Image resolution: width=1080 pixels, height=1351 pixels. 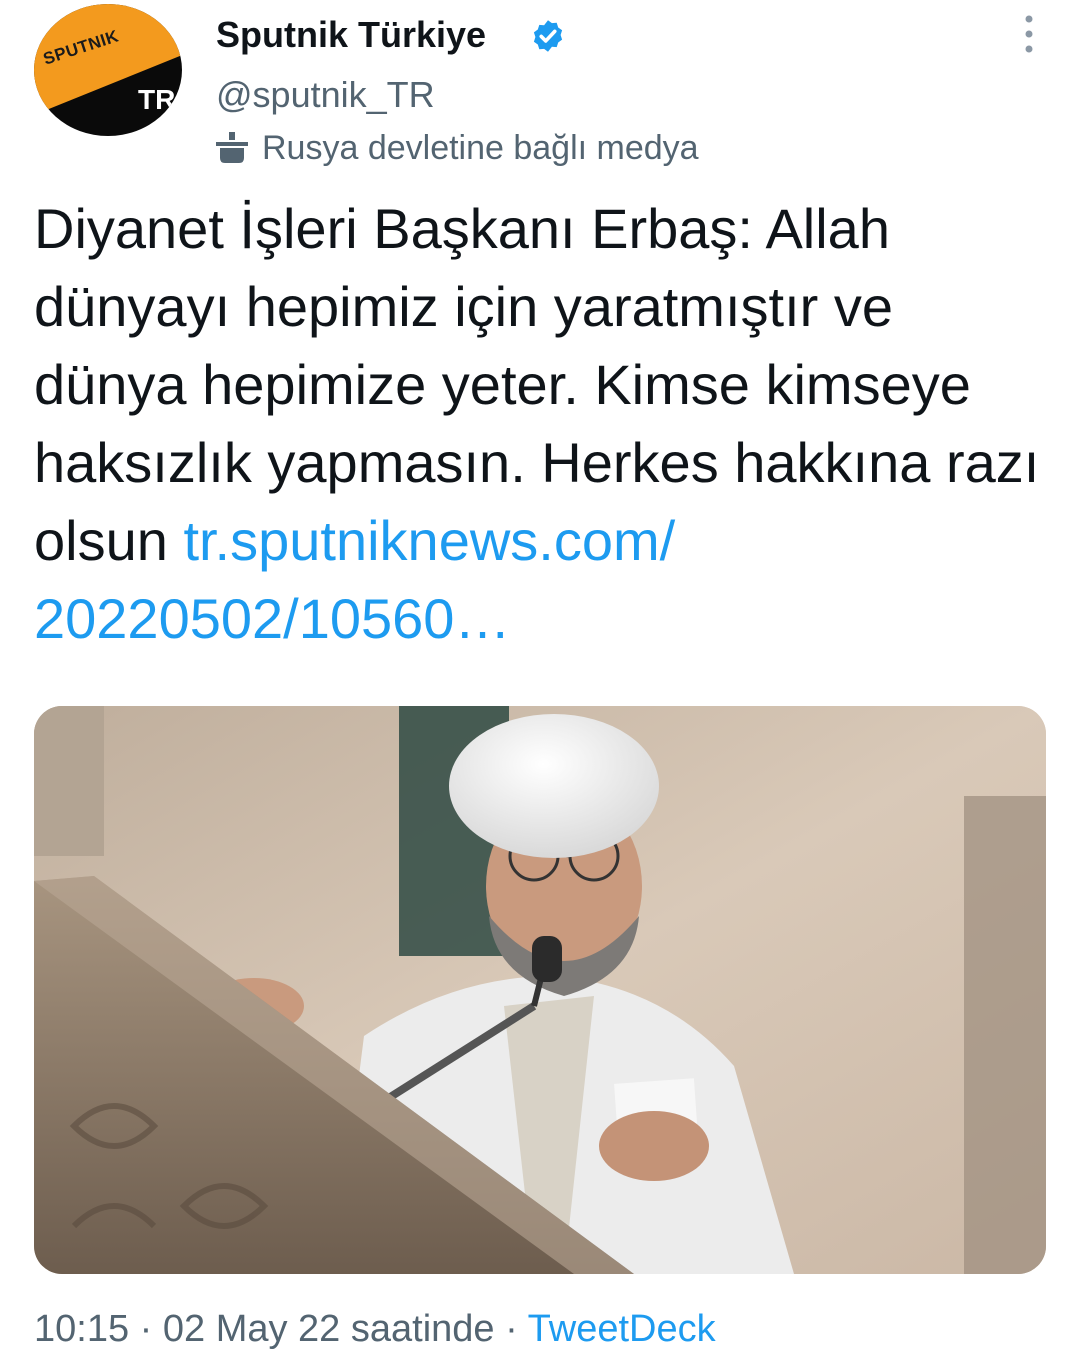 What do you see at coordinates (548, 36) in the screenshot?
I see `verified-badge-icon` at bounding box center [548, 36].